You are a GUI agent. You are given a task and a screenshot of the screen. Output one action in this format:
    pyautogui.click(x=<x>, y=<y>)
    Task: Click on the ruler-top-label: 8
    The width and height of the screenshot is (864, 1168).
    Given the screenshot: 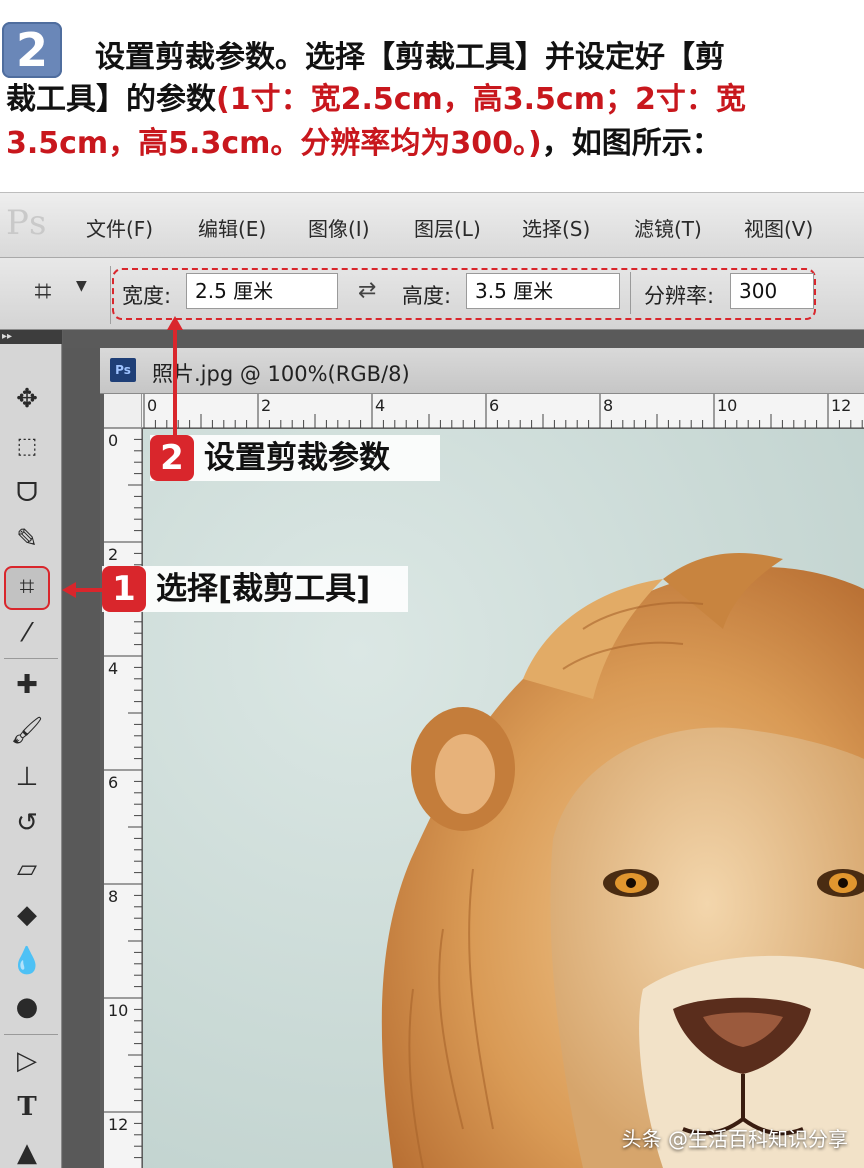 What is the action you would take?
    pyautogui.click(x=608, y=405)
    